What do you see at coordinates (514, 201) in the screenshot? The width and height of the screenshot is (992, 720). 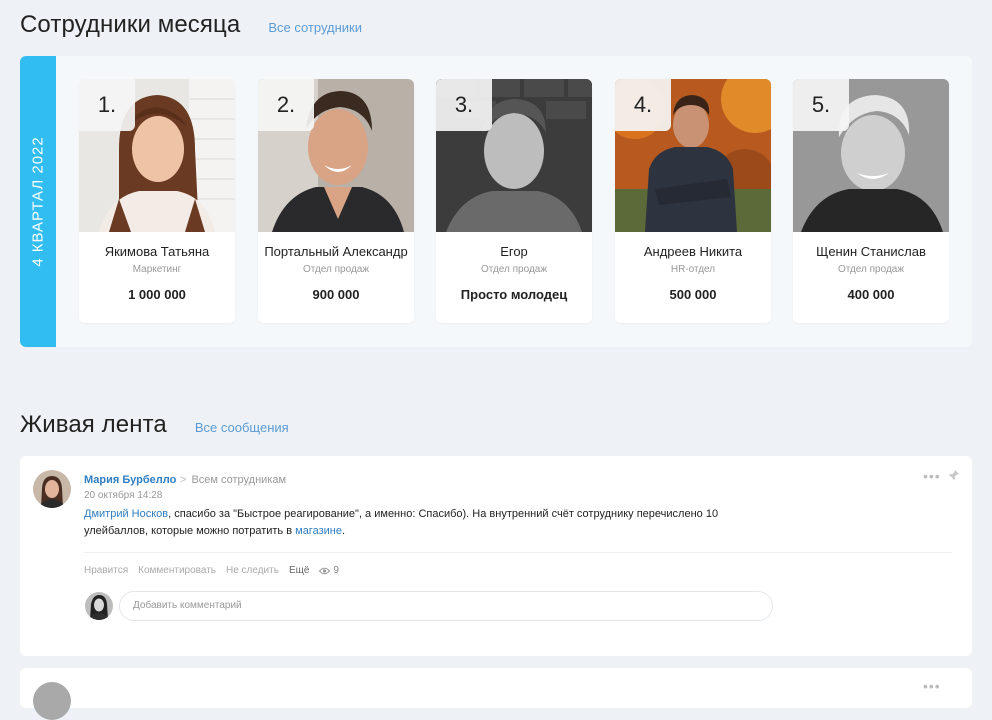 I see `employee-card: 3. Егор Отдел продаж Просто молодец` at bounding box center [514, 201].